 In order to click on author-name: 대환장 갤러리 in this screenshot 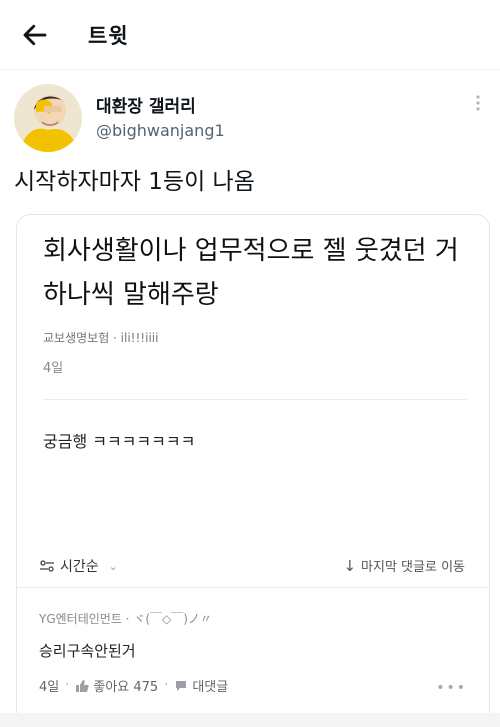, I will do `click(146, 104)`.